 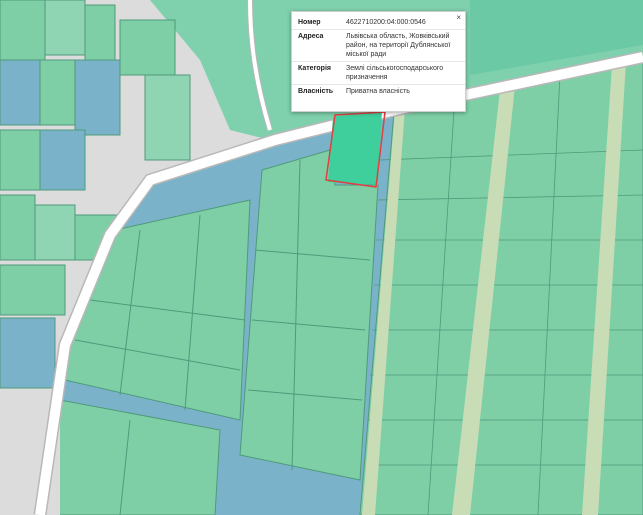 I want to click on info-key: Власність, so click(x=316, y=91).